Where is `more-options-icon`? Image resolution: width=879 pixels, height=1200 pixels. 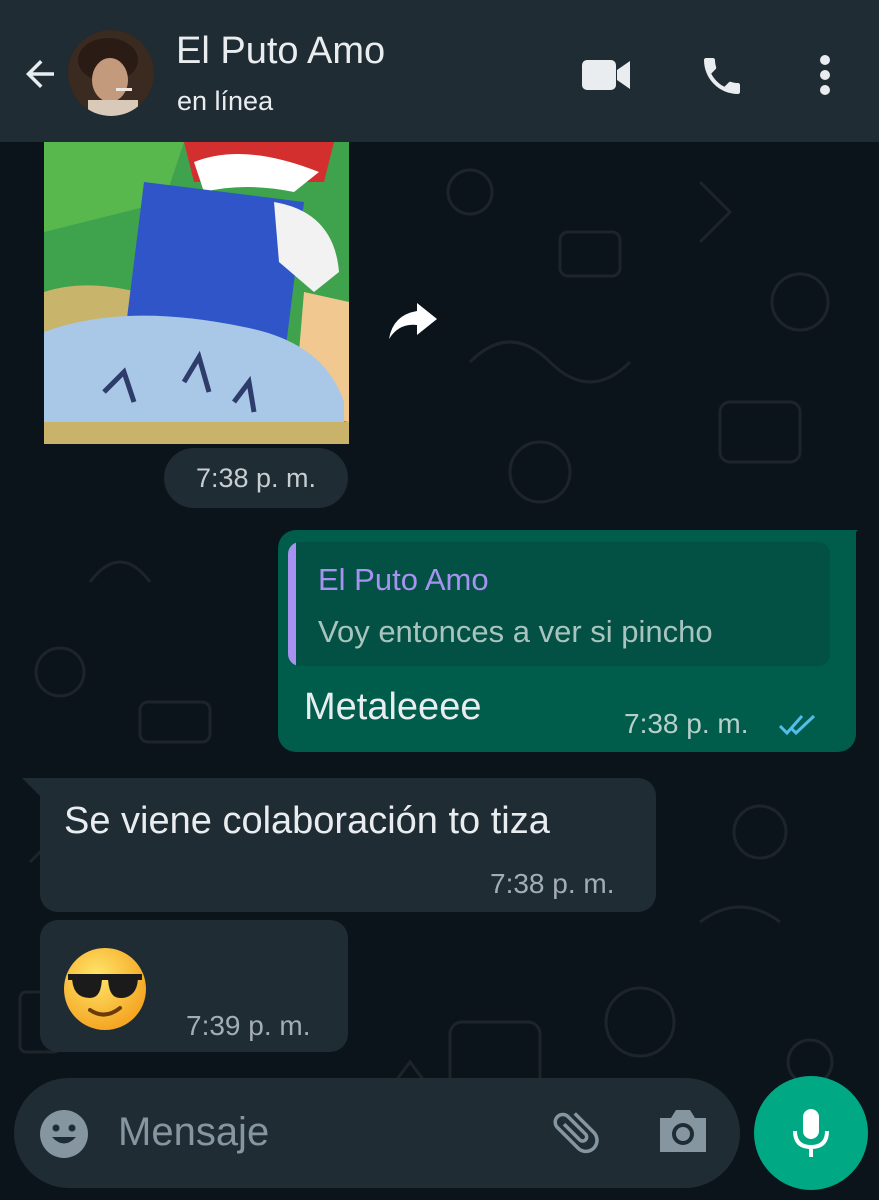
more-options-icon is located at coordinates (825, 75).